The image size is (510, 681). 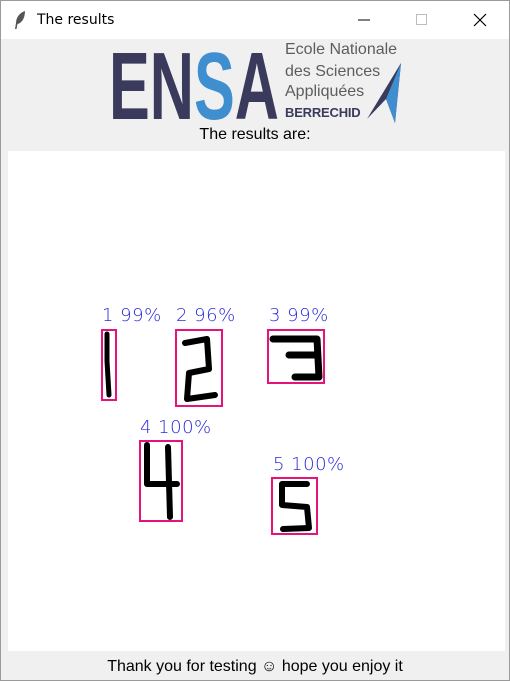 I want to click on logo-line-3: Appliquées, so click(x=325, y=91).